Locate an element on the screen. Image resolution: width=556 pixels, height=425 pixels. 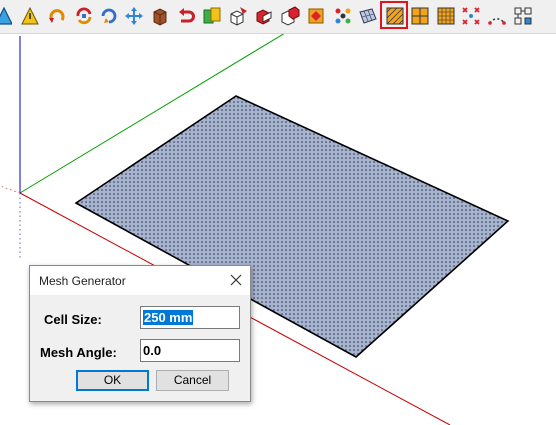
move-cross-icon is located at coordinates (134, 16).